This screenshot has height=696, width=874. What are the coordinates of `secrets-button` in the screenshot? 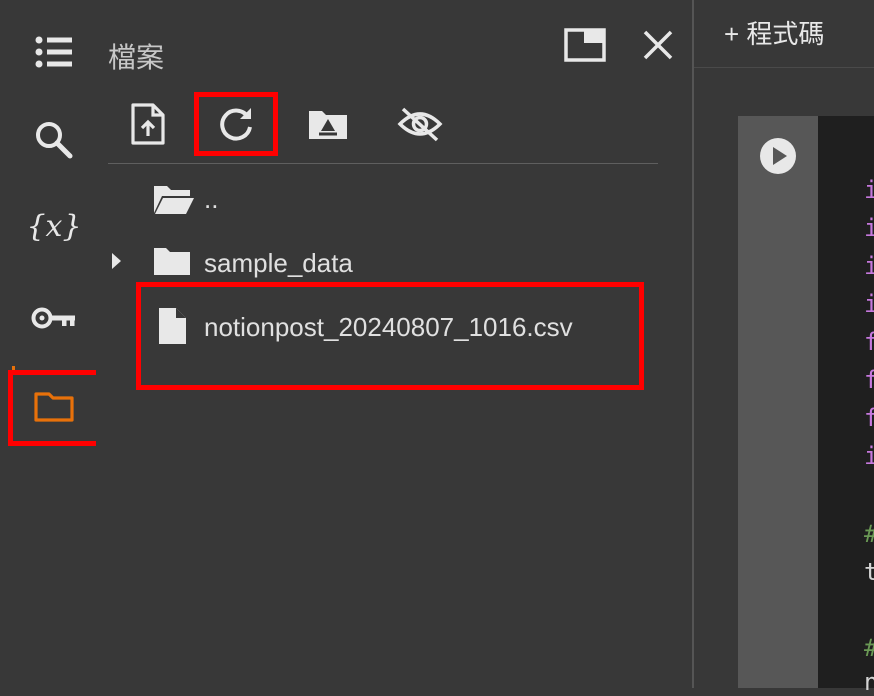 It's located at (54, 318).